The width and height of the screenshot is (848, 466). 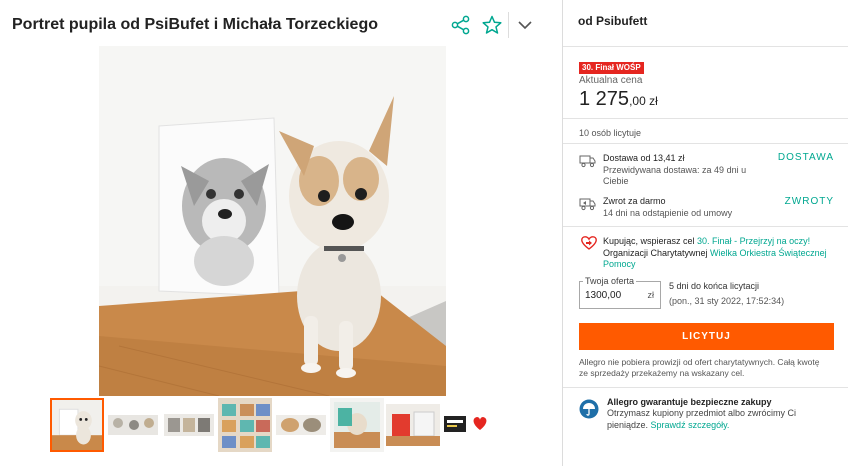 I want to click on bid-field-label: Twoja oferta, so click(x=610, y=281).